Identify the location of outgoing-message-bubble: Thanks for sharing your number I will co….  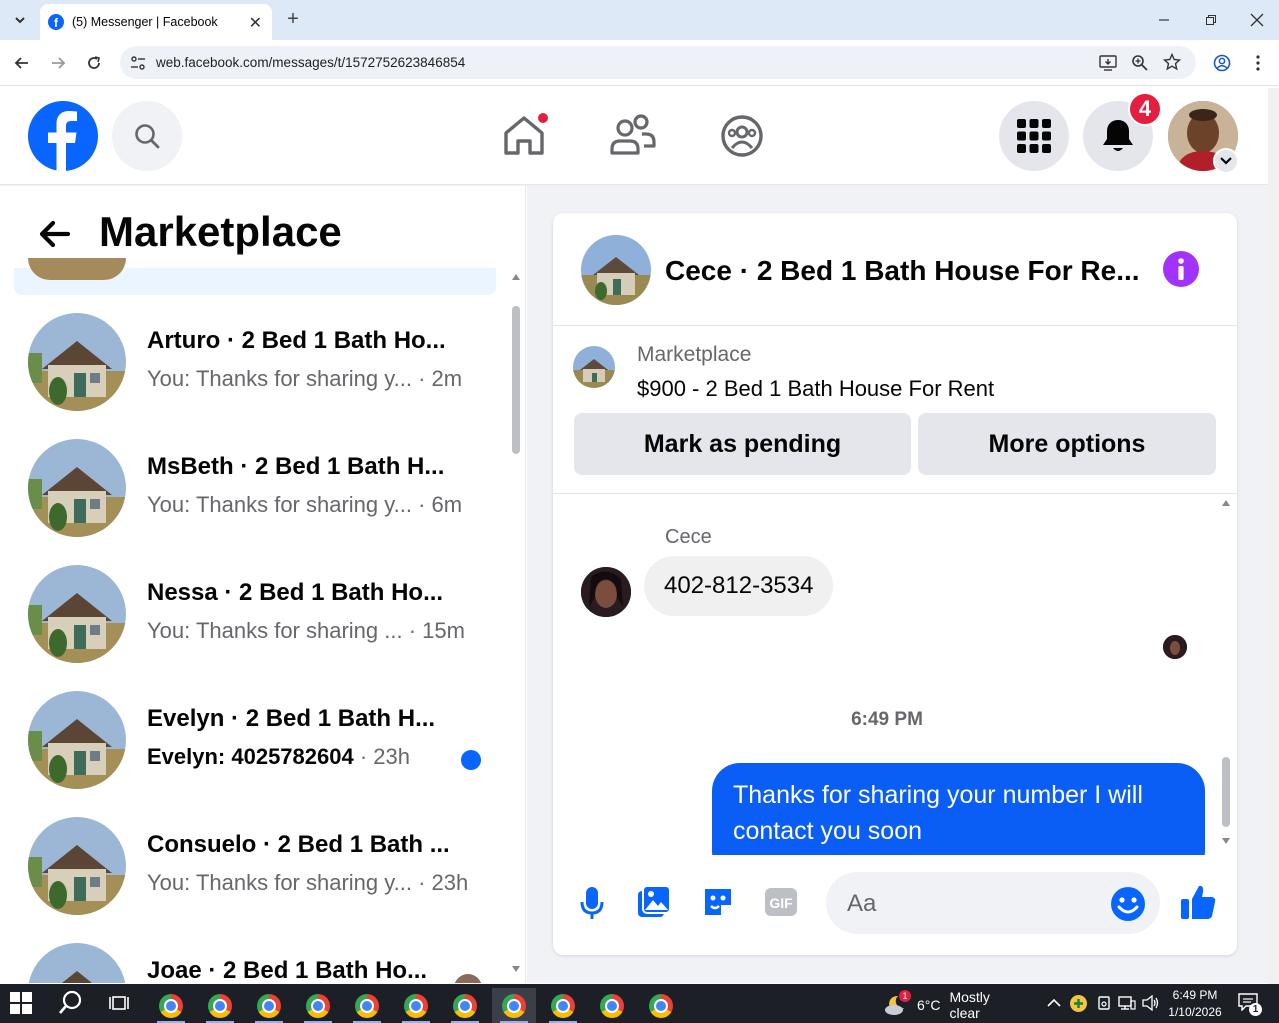
(958, 809).